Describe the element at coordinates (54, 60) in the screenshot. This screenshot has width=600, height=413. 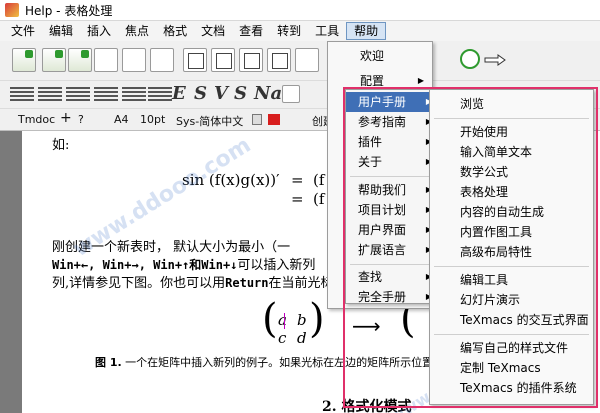
I see `open-document-icon` at that location.